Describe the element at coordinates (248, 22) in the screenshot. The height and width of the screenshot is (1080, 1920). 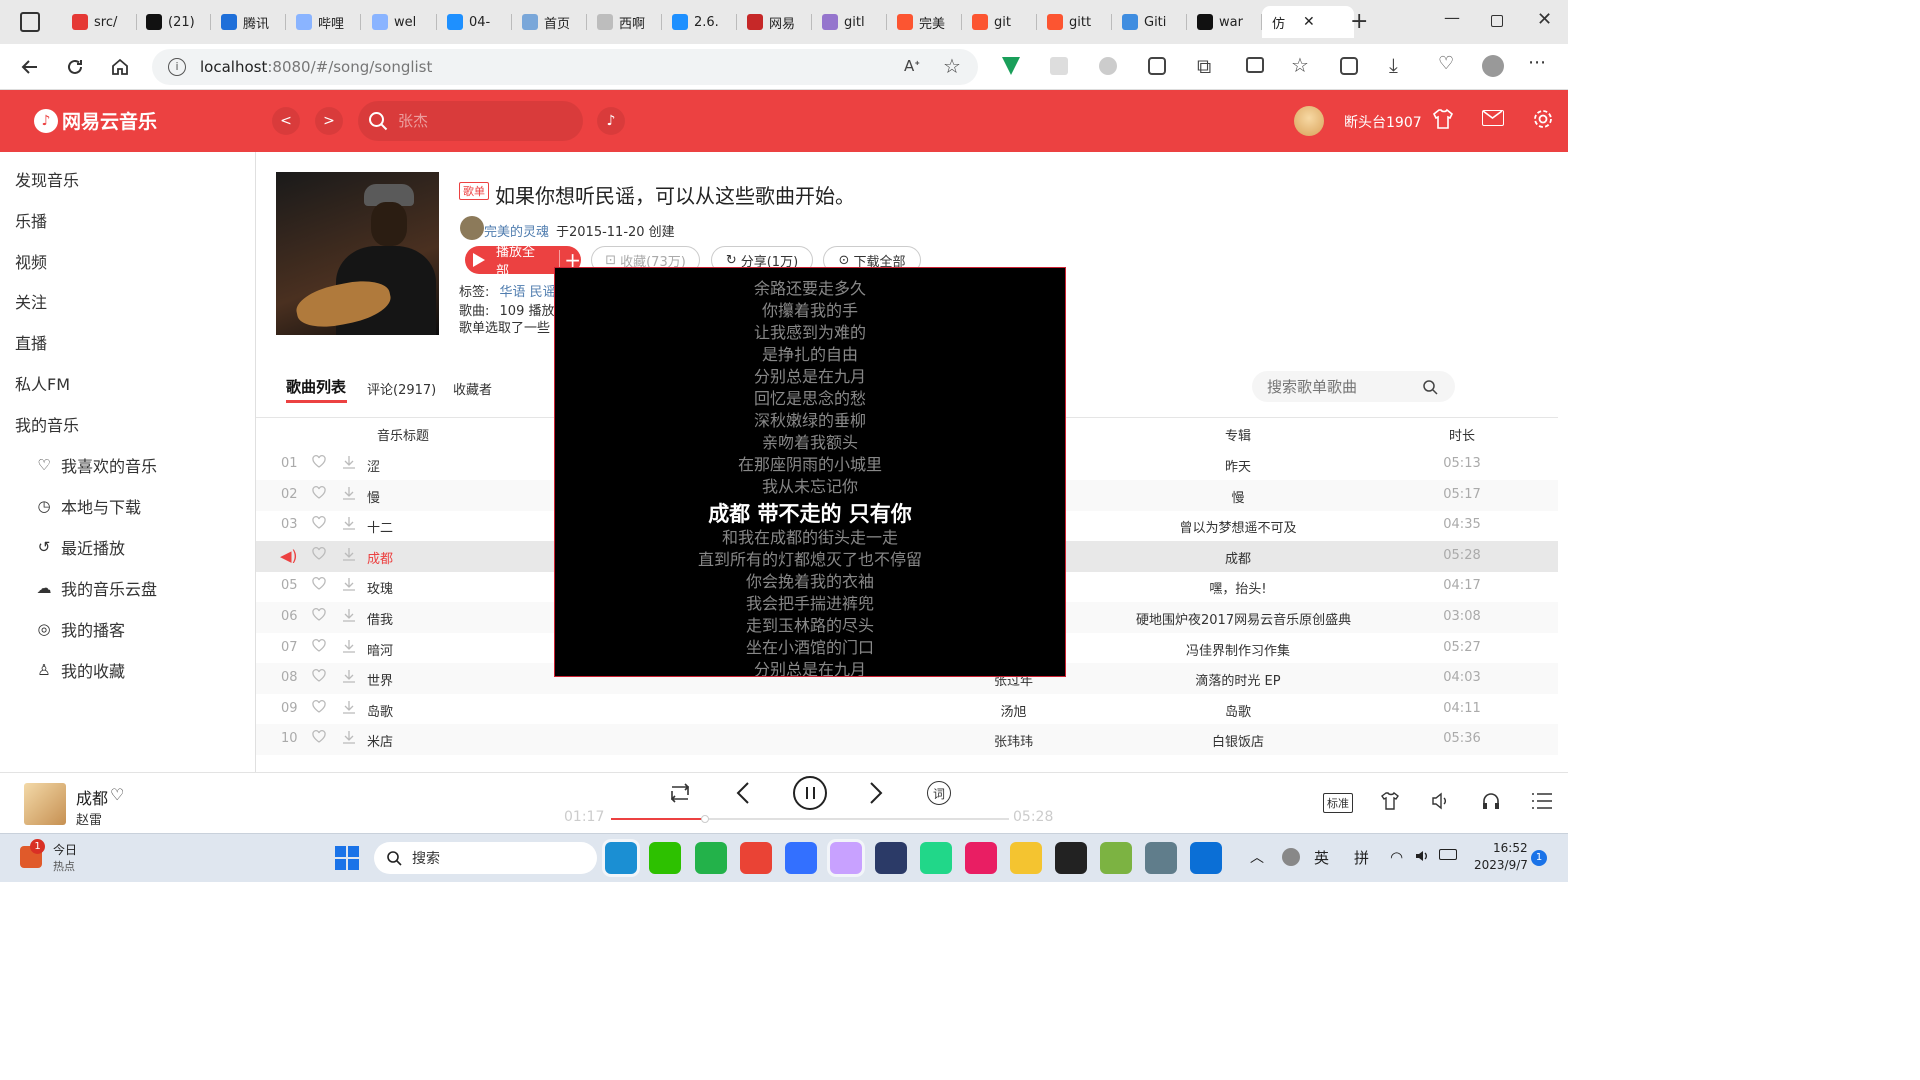
I see `browser-tab: 腾讯` at that location.